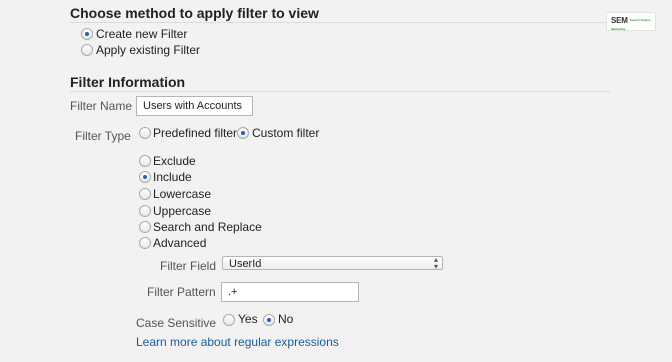  Describe the element at coordinates (172, 177) in the screenshot. I see `include-label: Include` at that location.